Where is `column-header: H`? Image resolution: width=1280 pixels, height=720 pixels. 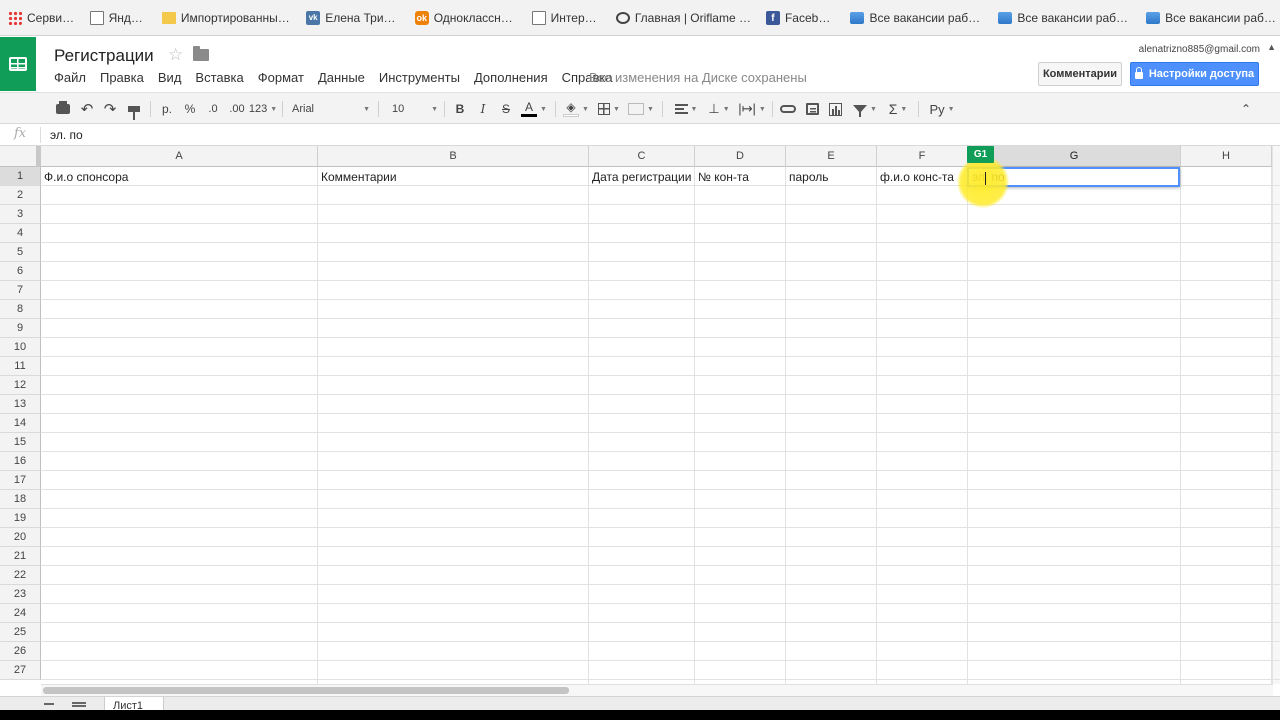
column-header: H is located at coordinates (1226, 156).